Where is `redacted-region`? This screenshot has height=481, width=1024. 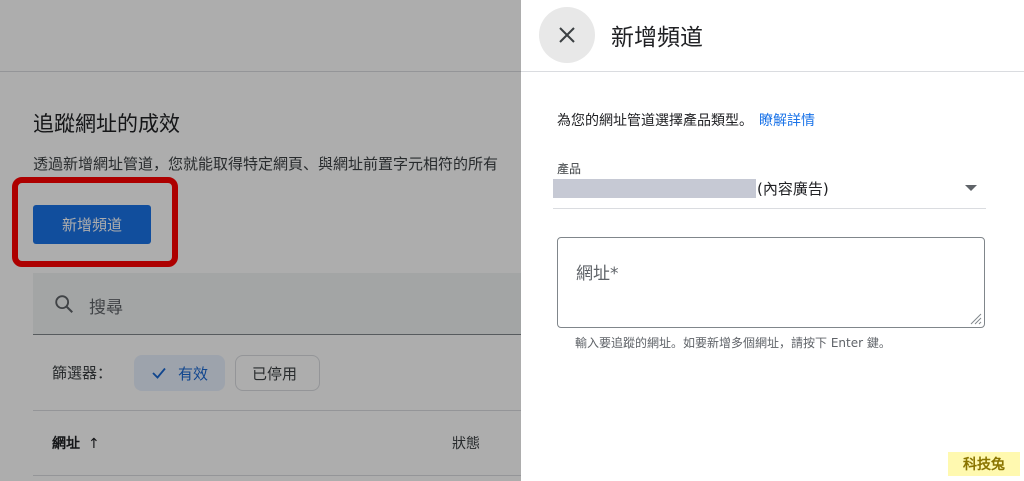
redacted-region is located at coordinates (654, 188).